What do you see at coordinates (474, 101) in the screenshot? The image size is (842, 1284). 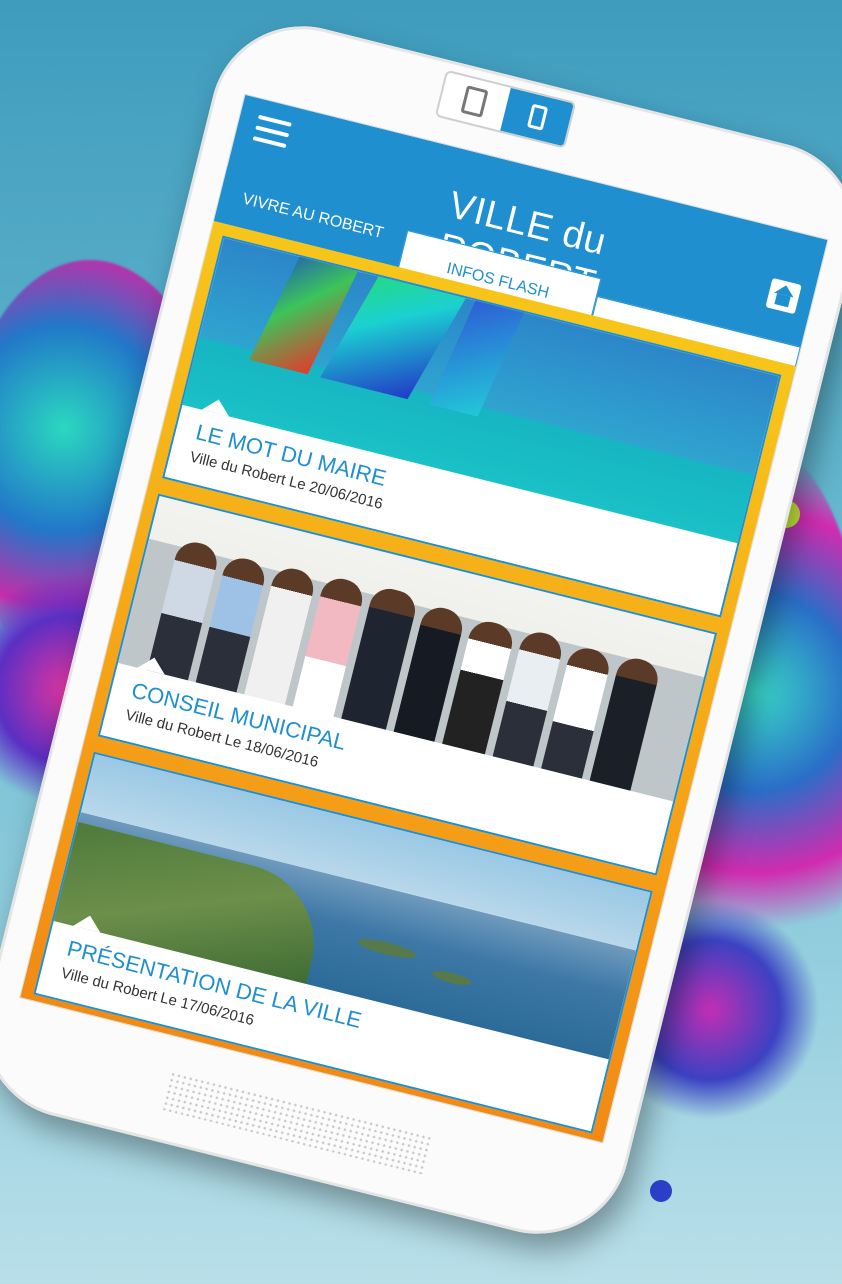 I see `tablet-icon` at bounding box center [474, 101].